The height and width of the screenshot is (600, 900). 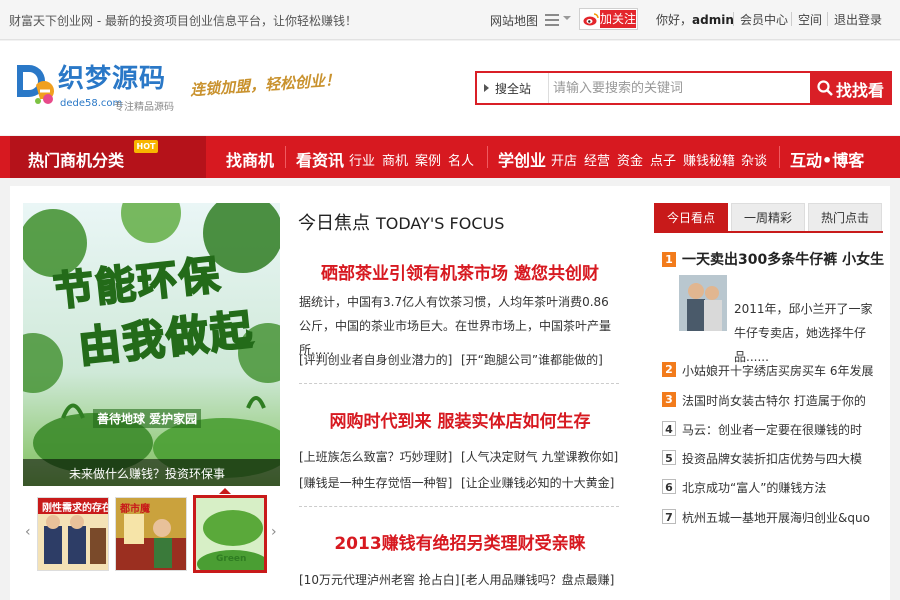 What do you see at coordinates (532, 359) in the screenshot?
I see `focus-link: [开“跑腿公司”谁都能做的]` at bounding box center [532, 359].